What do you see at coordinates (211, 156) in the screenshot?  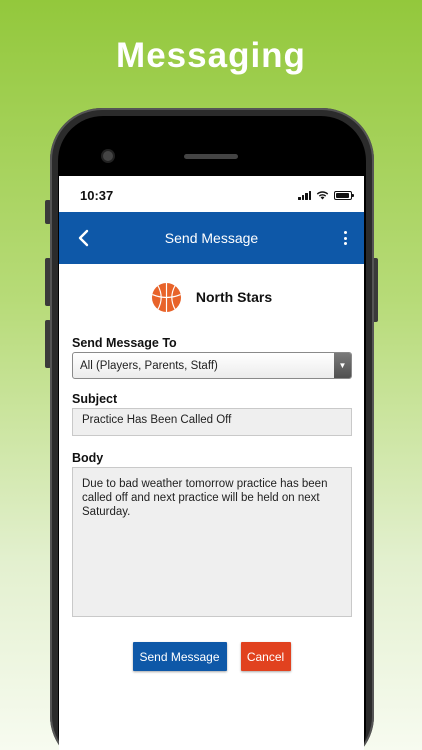 I see `earpiece-speaker` at bounding box center [211, 156].